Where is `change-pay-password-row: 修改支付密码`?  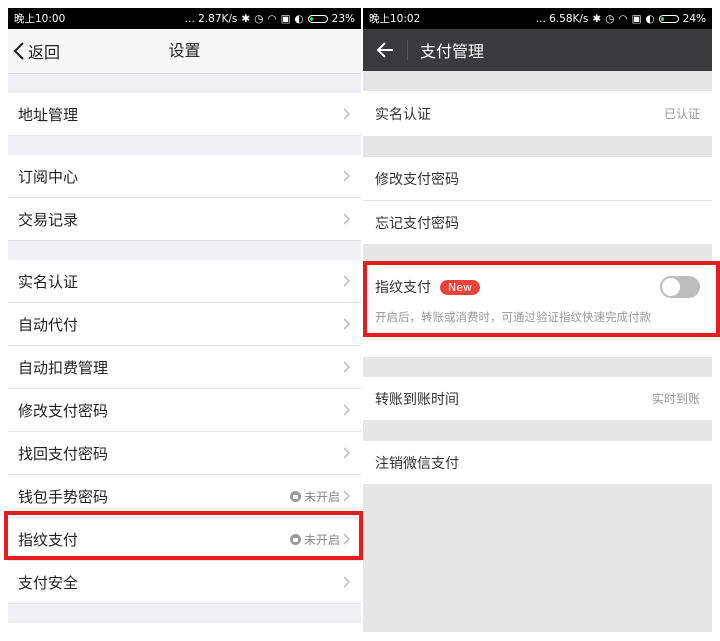
change-pay-password-row: 修改支付密码 is located at coordinates (537, 179).